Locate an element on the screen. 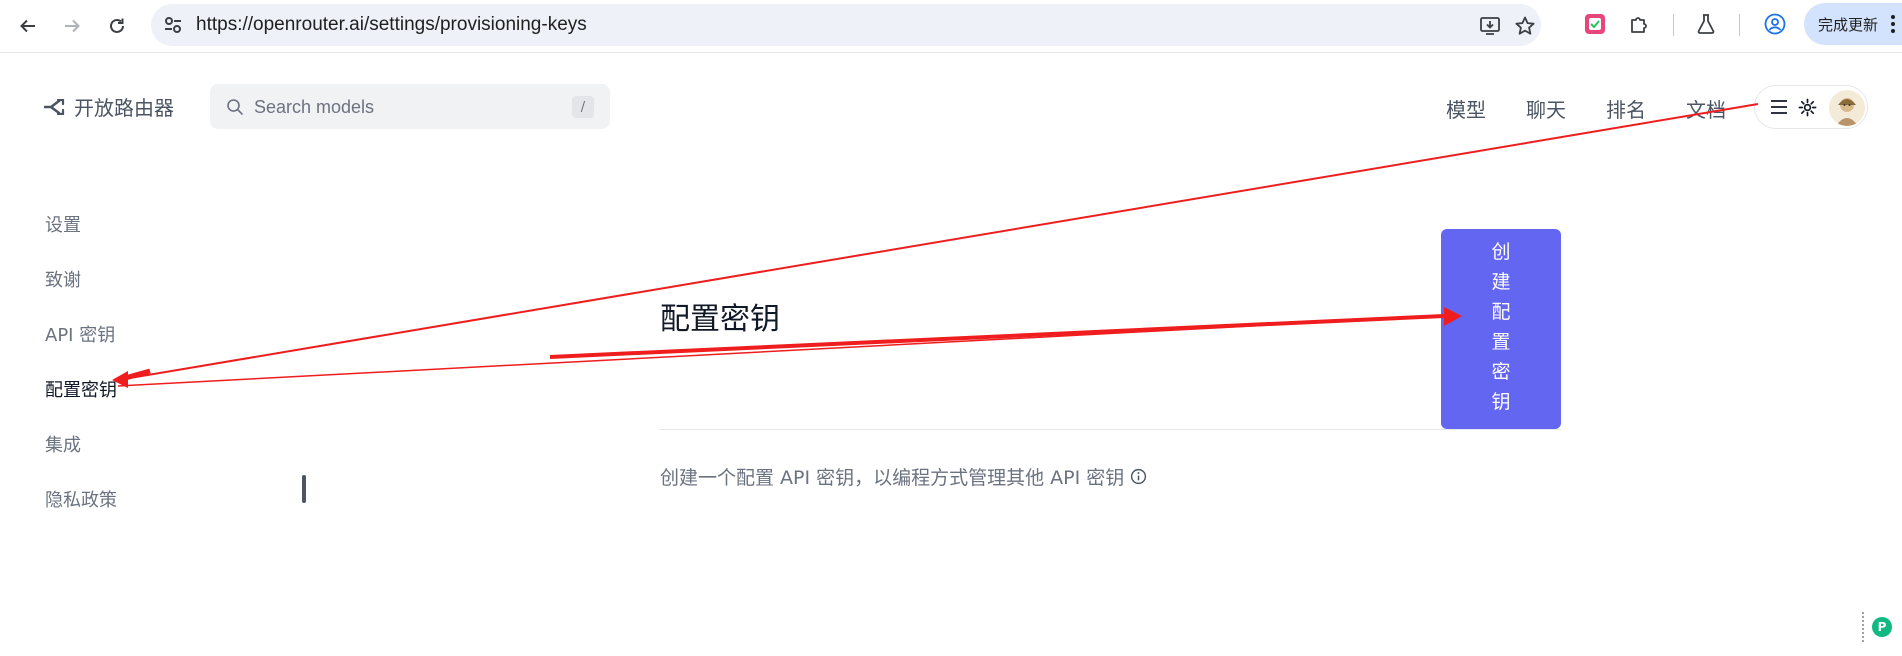 The image size is (1902, 656). sidebar-item-provisioning-keys: 配置密钥 is located at coordinates (81, 389).